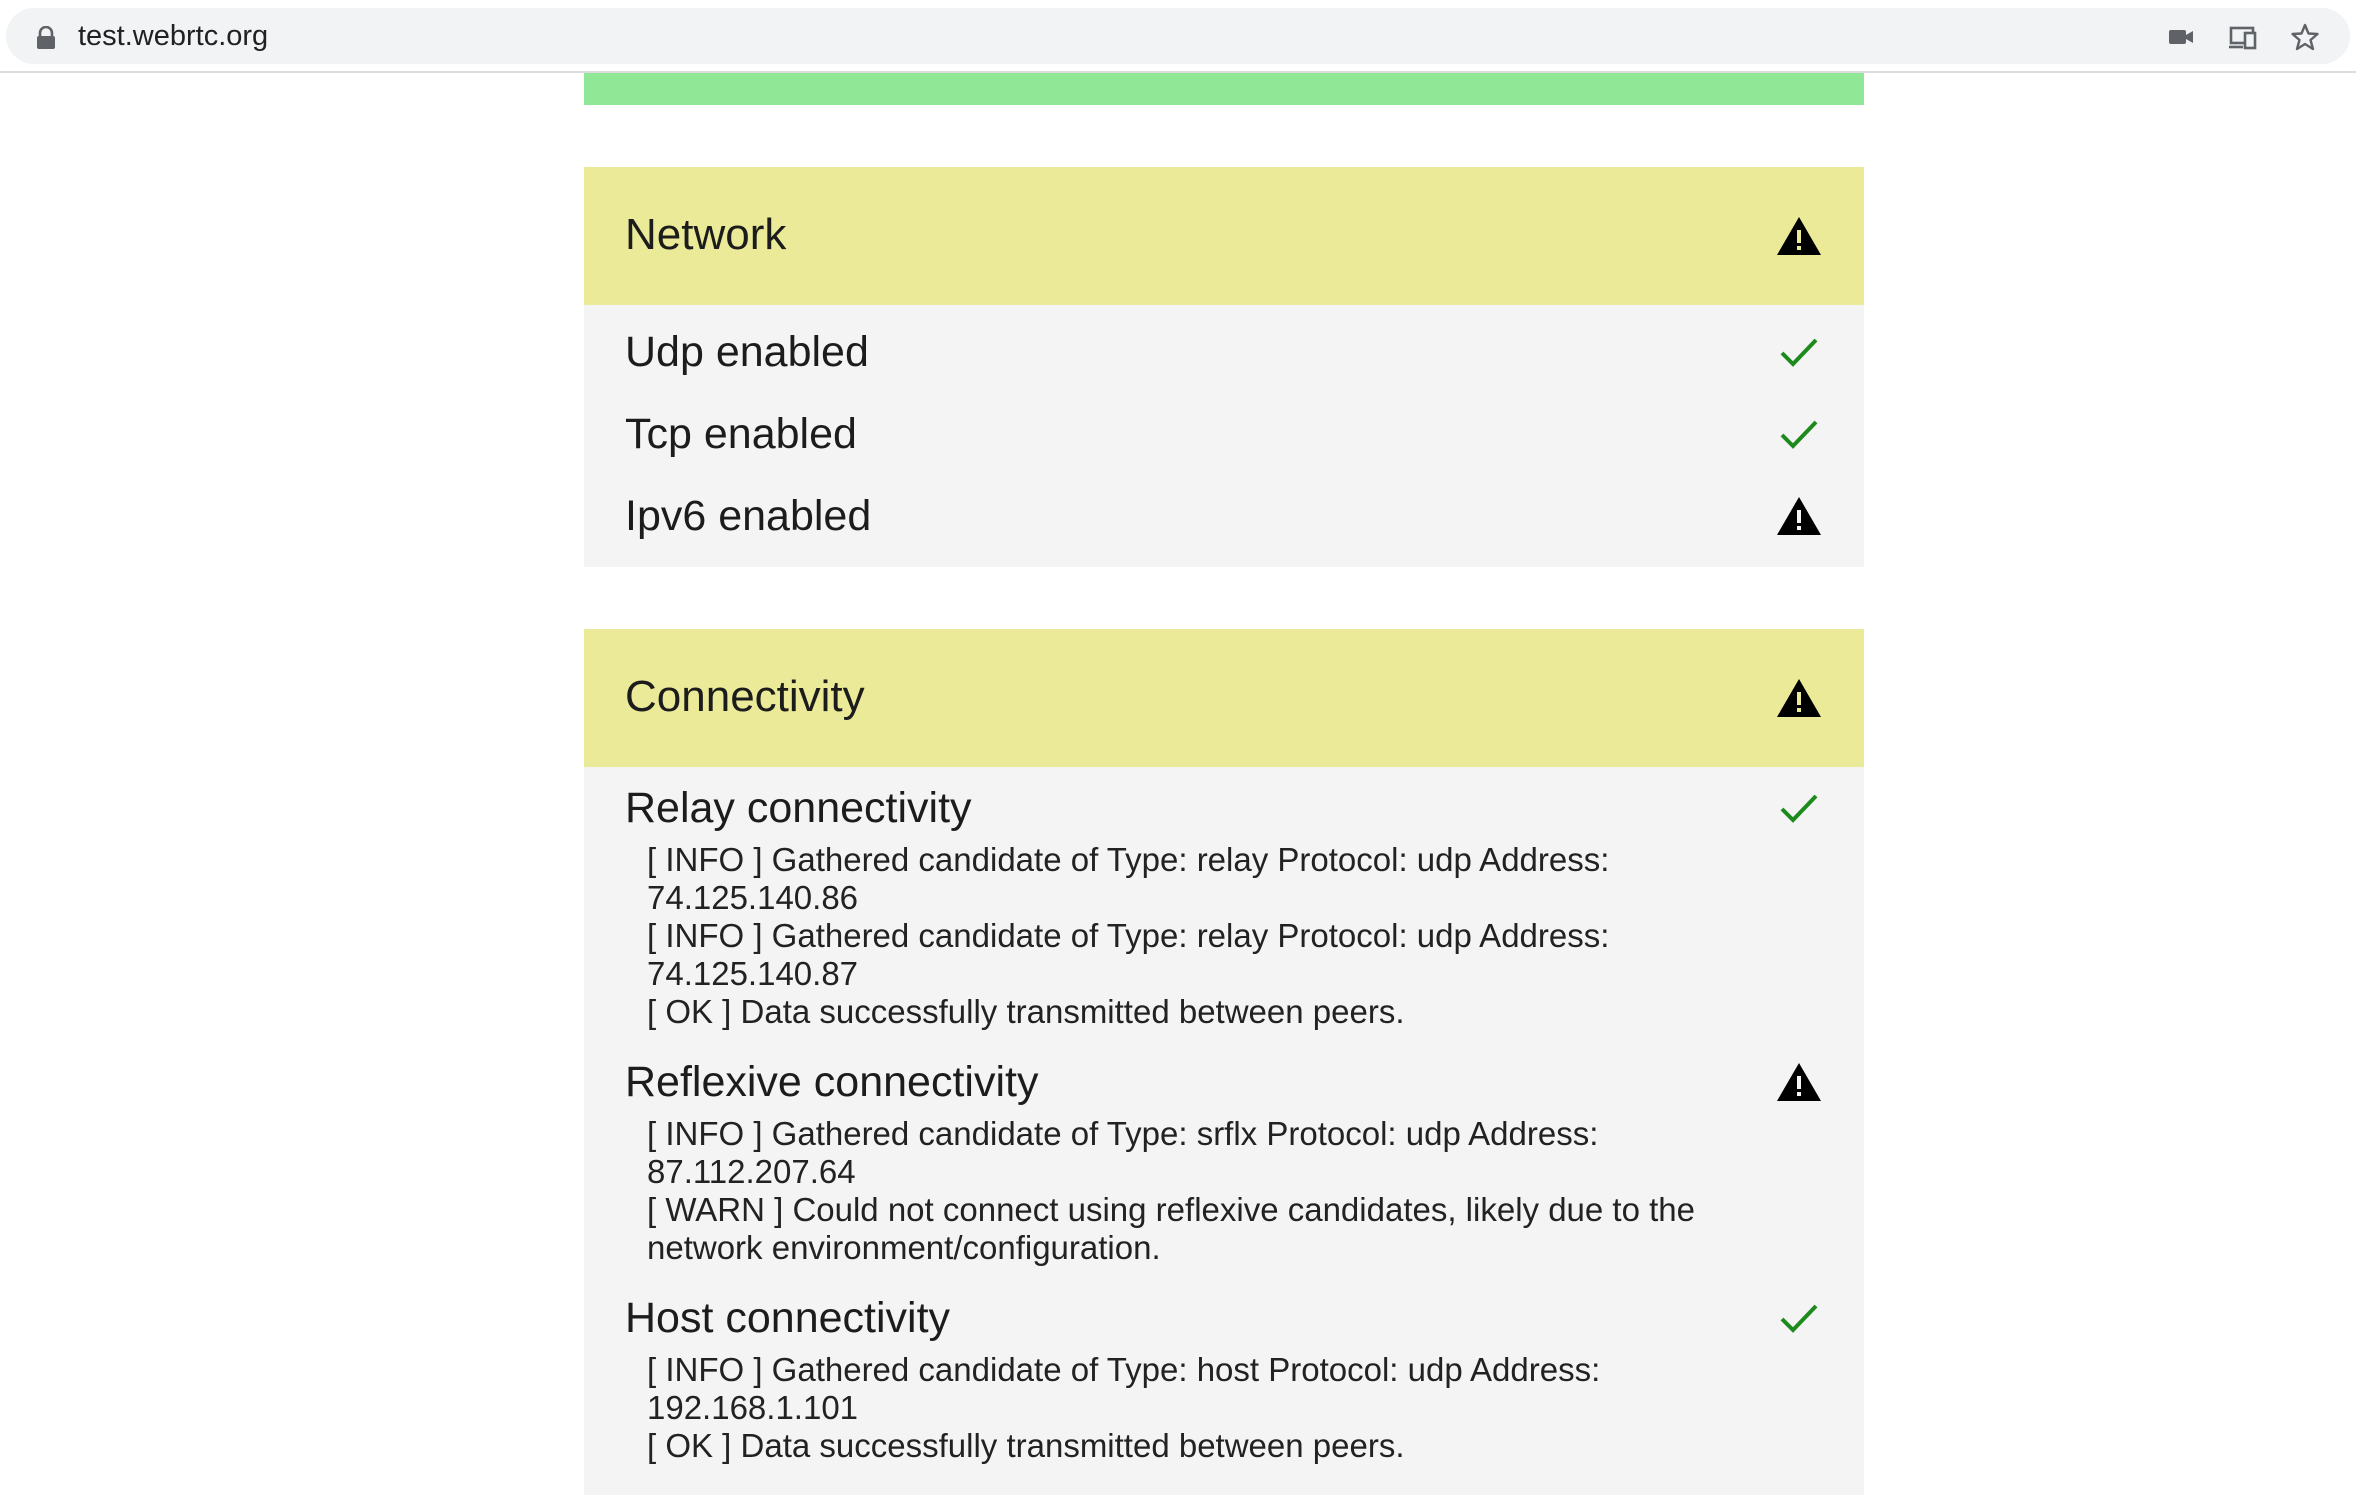  What do you see at coordinates (747, 352) in the screenshot?
I see `test-label: Udp enabled` at bounding box center [747, 352].